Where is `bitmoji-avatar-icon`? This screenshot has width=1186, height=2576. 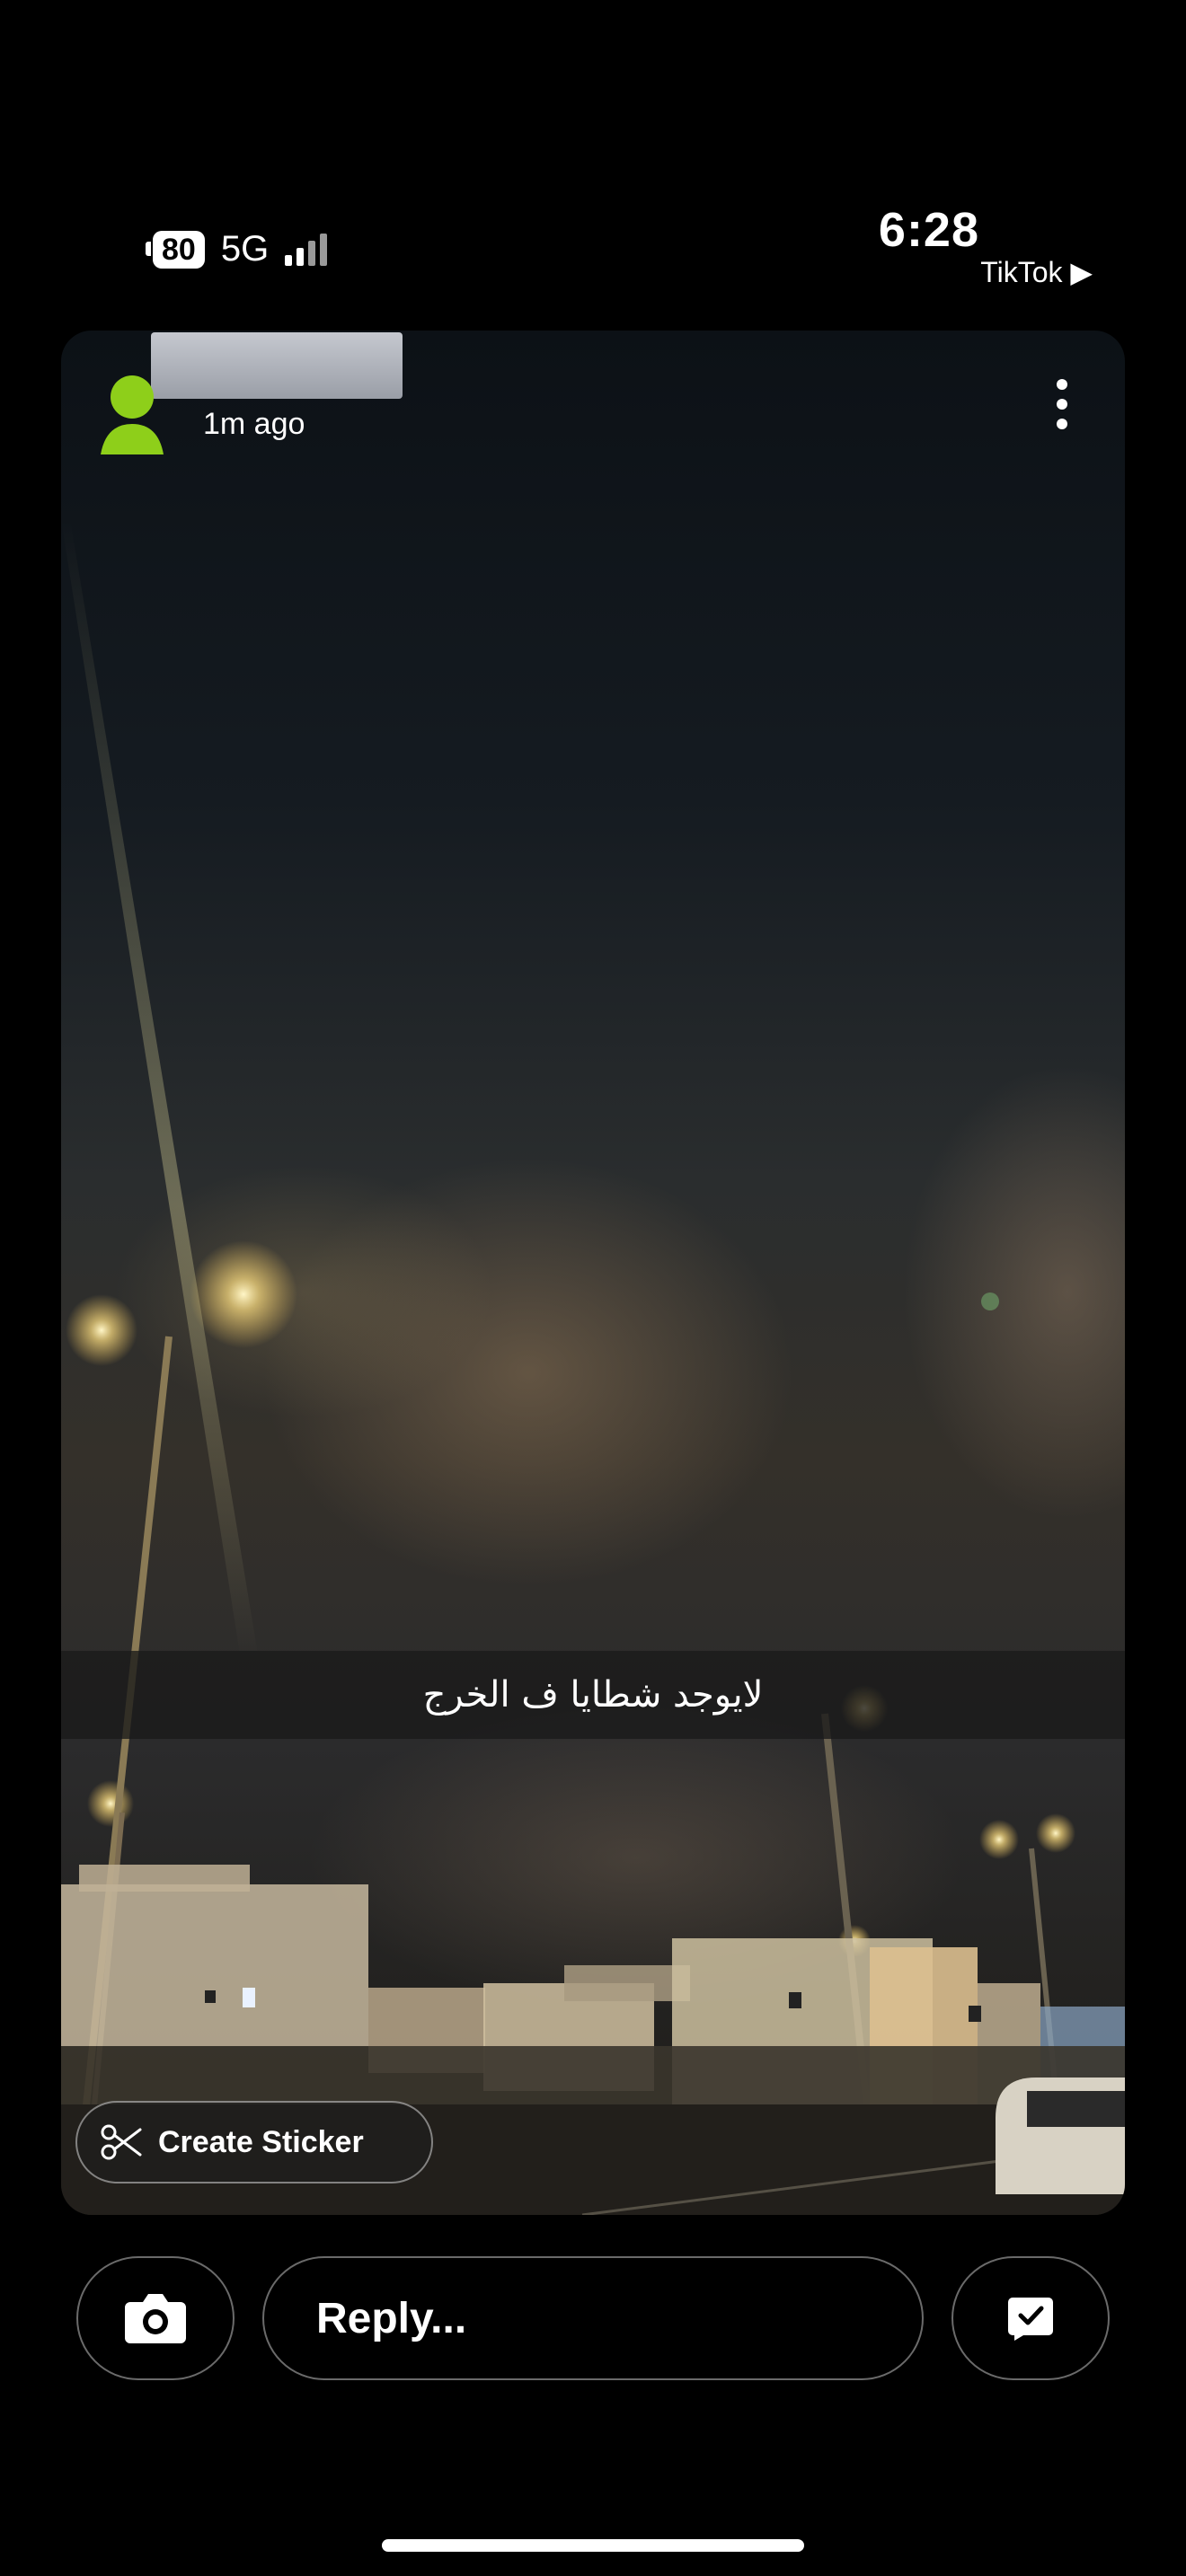
bitmoji-avatar-icon is located at coordinates (132, 413).